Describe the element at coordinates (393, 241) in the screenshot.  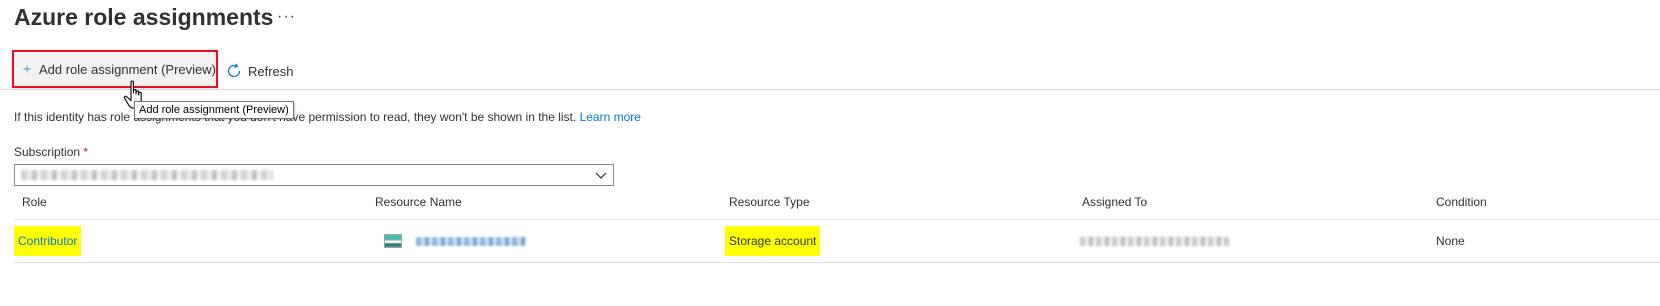
I see `storage-account-icon` at that location.